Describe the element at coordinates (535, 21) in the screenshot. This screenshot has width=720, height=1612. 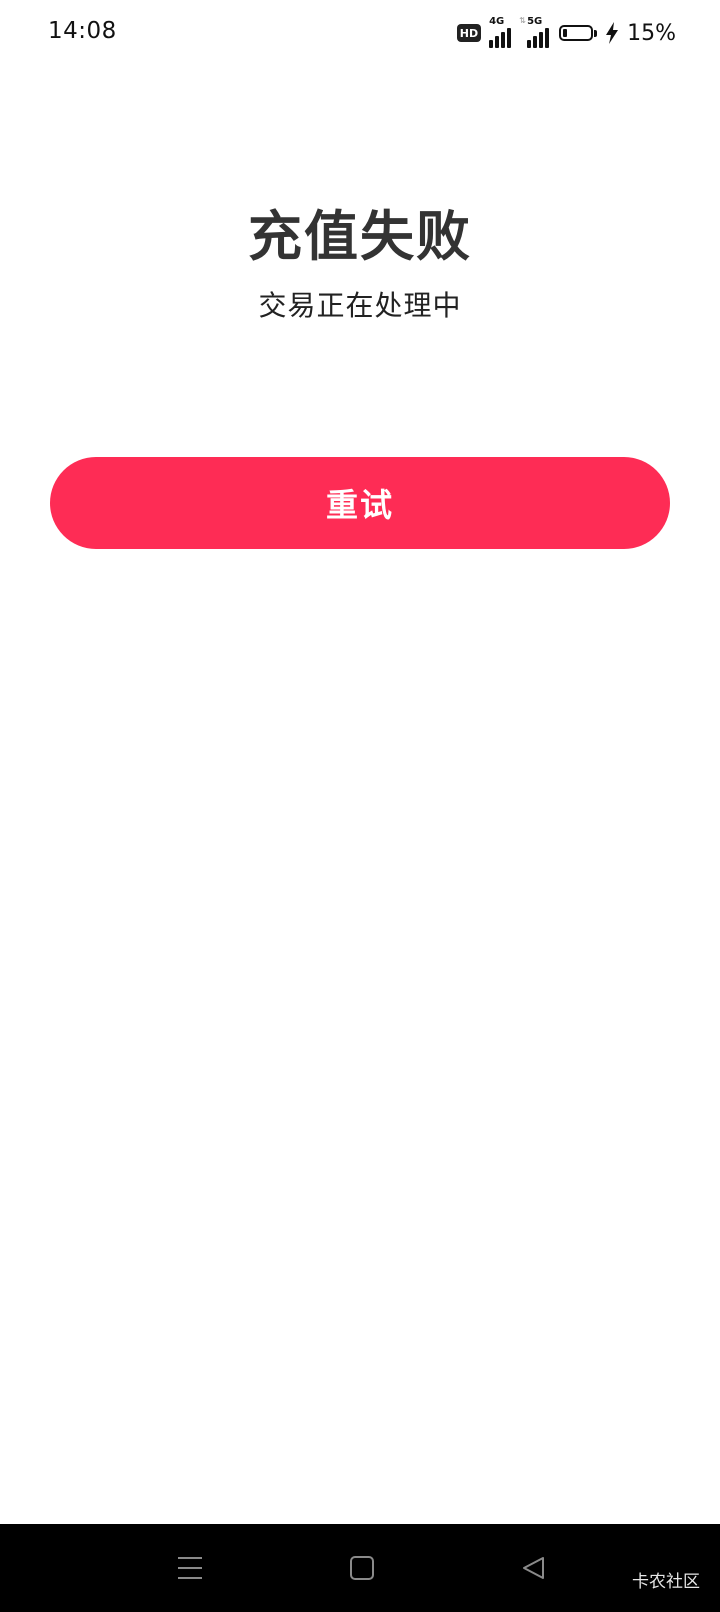
I see `signal-5g-label: 5G` at that location.